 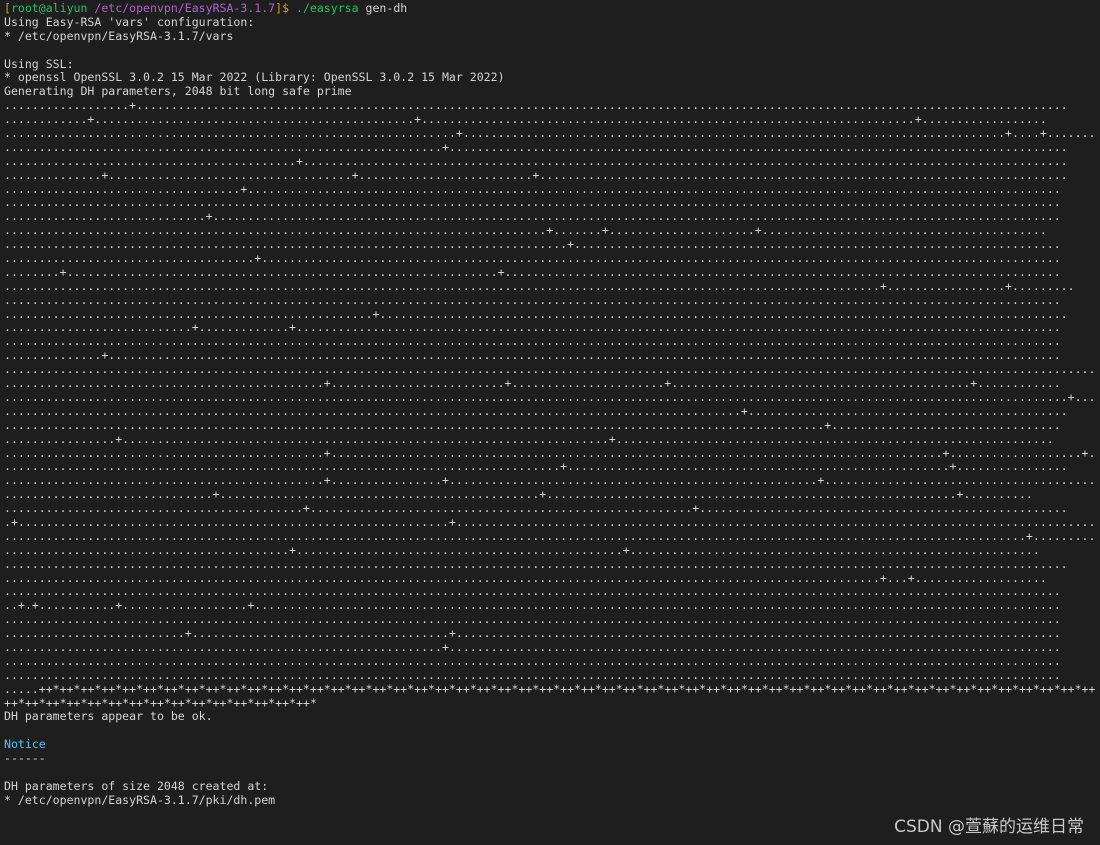 I want to click on prompt-user: root@aliyun, so click(x=49, y=8).